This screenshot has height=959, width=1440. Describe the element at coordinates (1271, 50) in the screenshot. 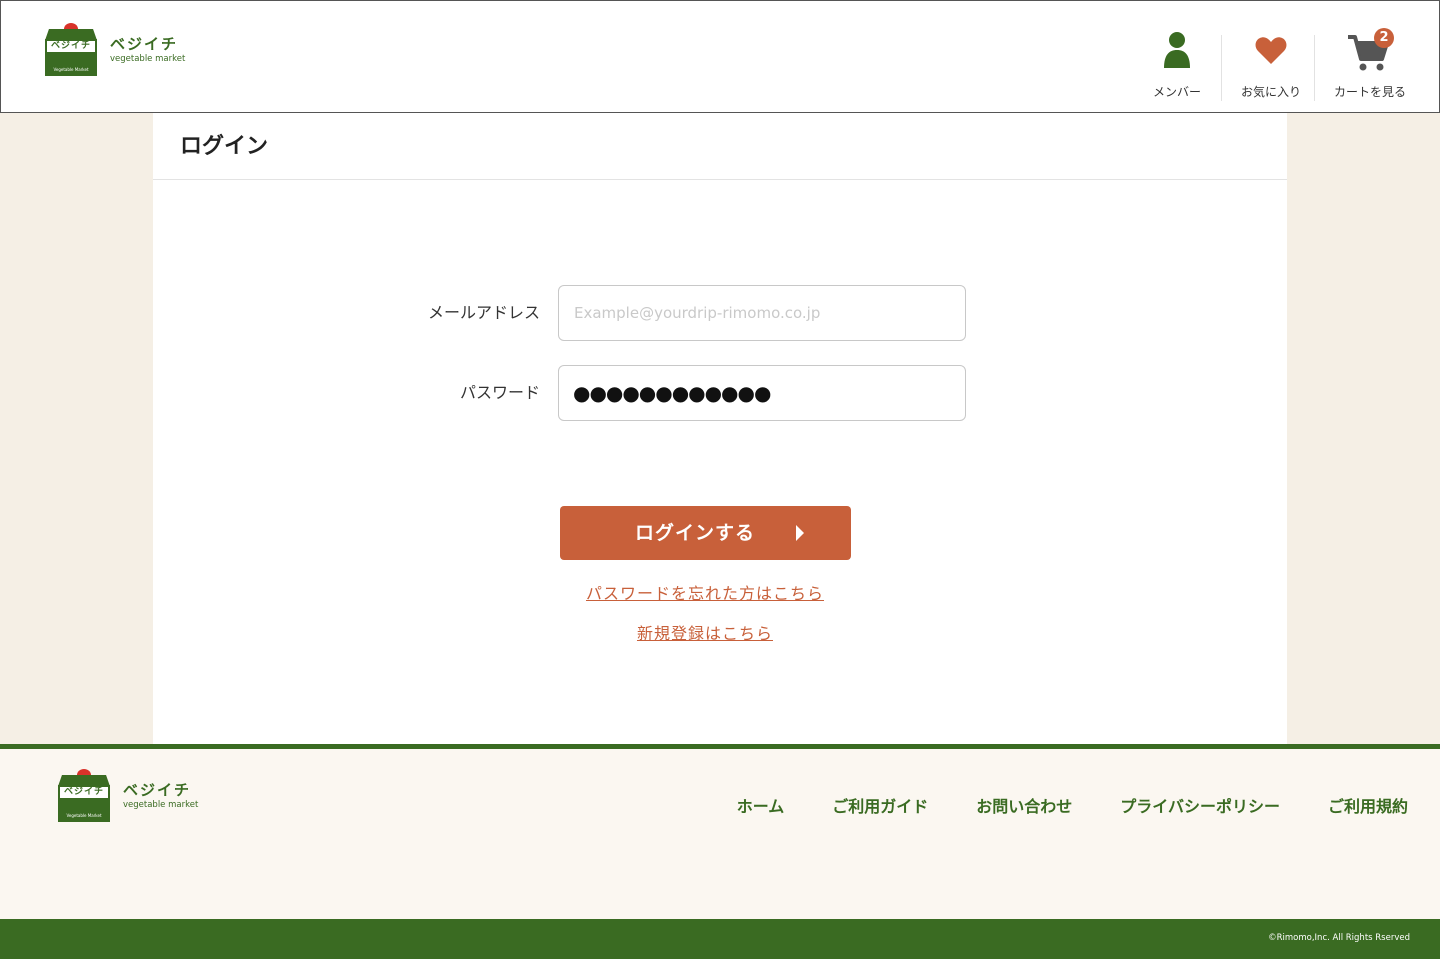

I see `heart-icon` at that location.